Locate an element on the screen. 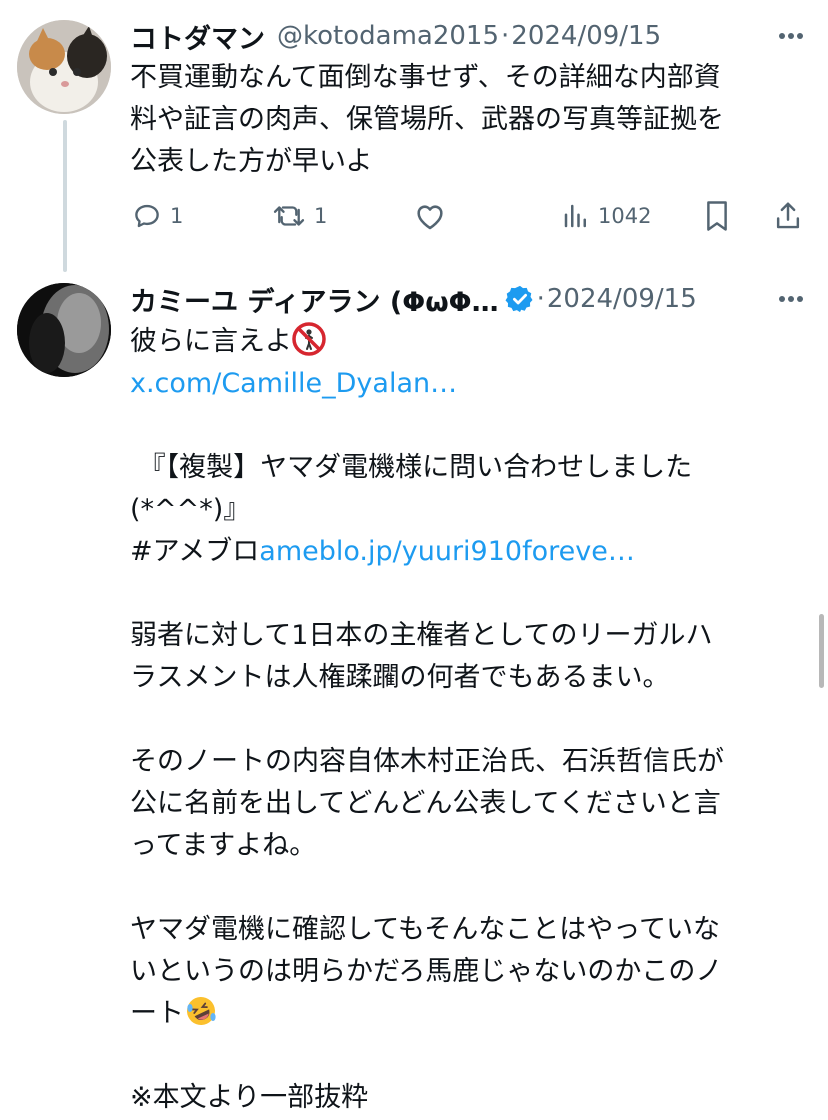 The height and width of the screenshot is (1120, 828). tweet2-more-icon is located at coordinates (791, 299).